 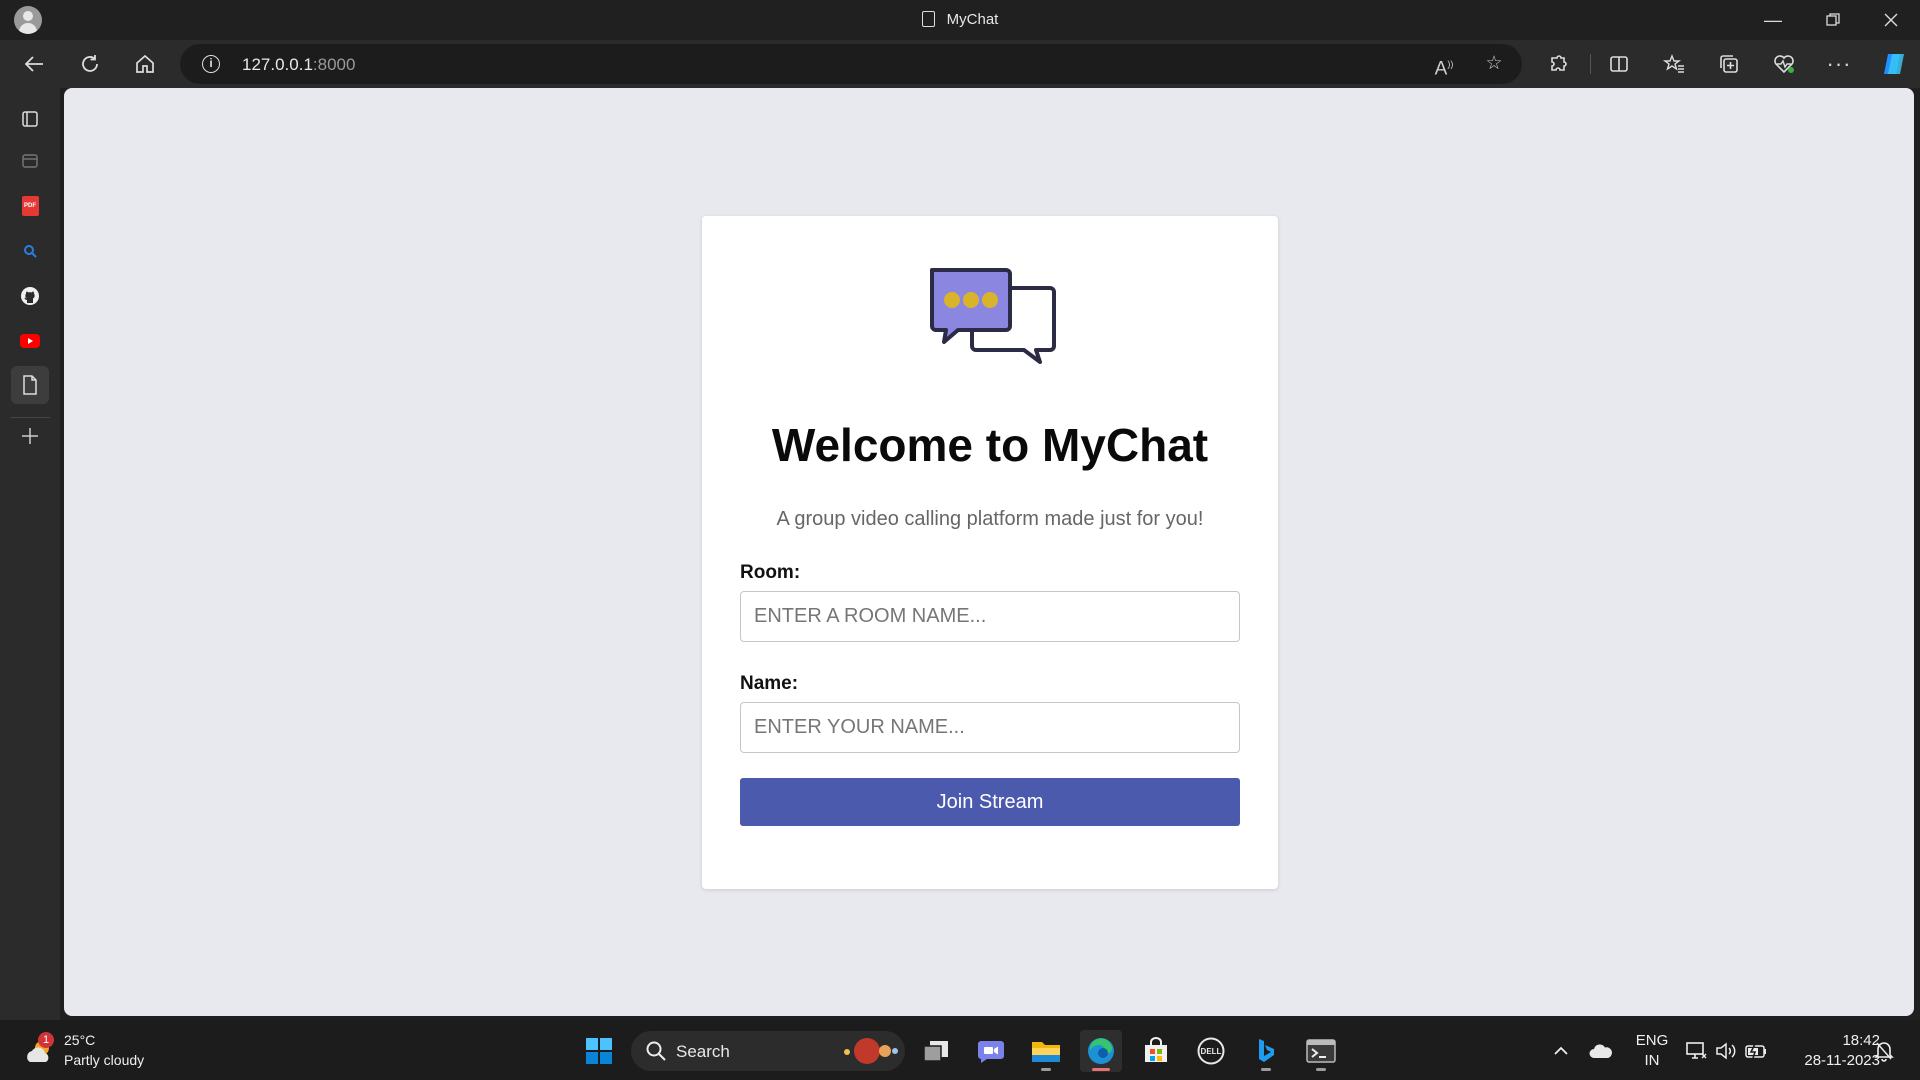 What do you see at coordinates (80, 1040) in the screenshot?
I see `weather-temp: 25°C` at bounding box center [80, 1040].